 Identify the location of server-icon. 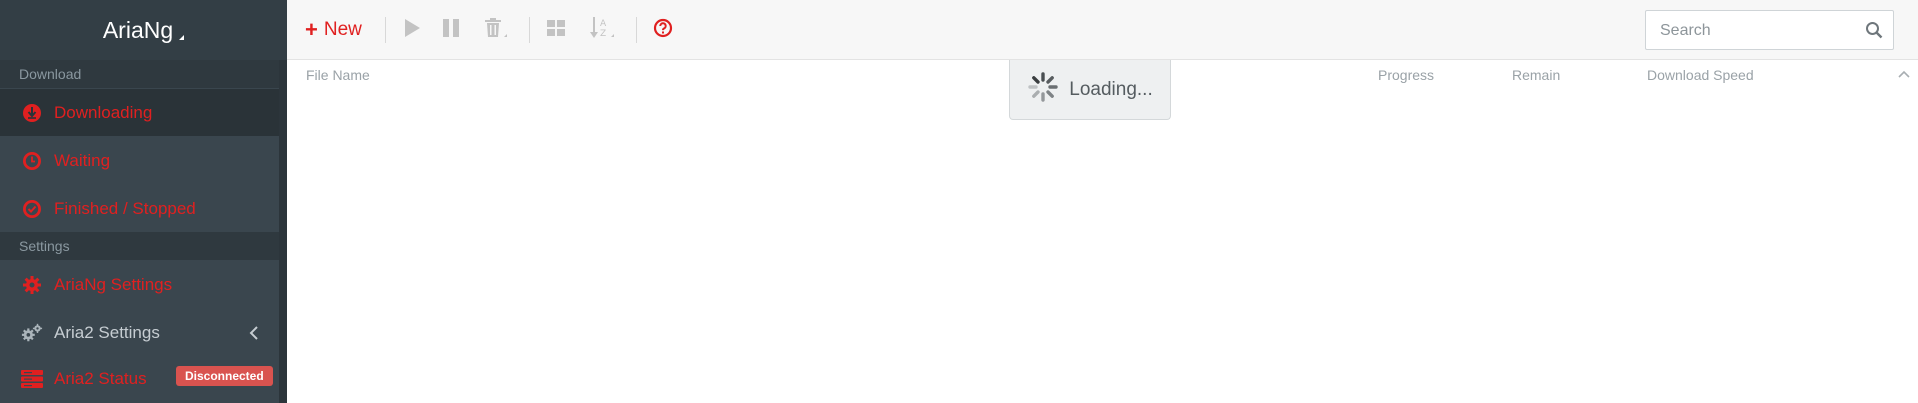
(32, 379).